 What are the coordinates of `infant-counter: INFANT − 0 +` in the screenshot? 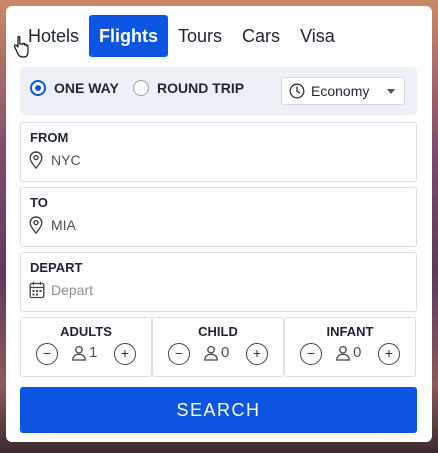 It's located at (350, 347).